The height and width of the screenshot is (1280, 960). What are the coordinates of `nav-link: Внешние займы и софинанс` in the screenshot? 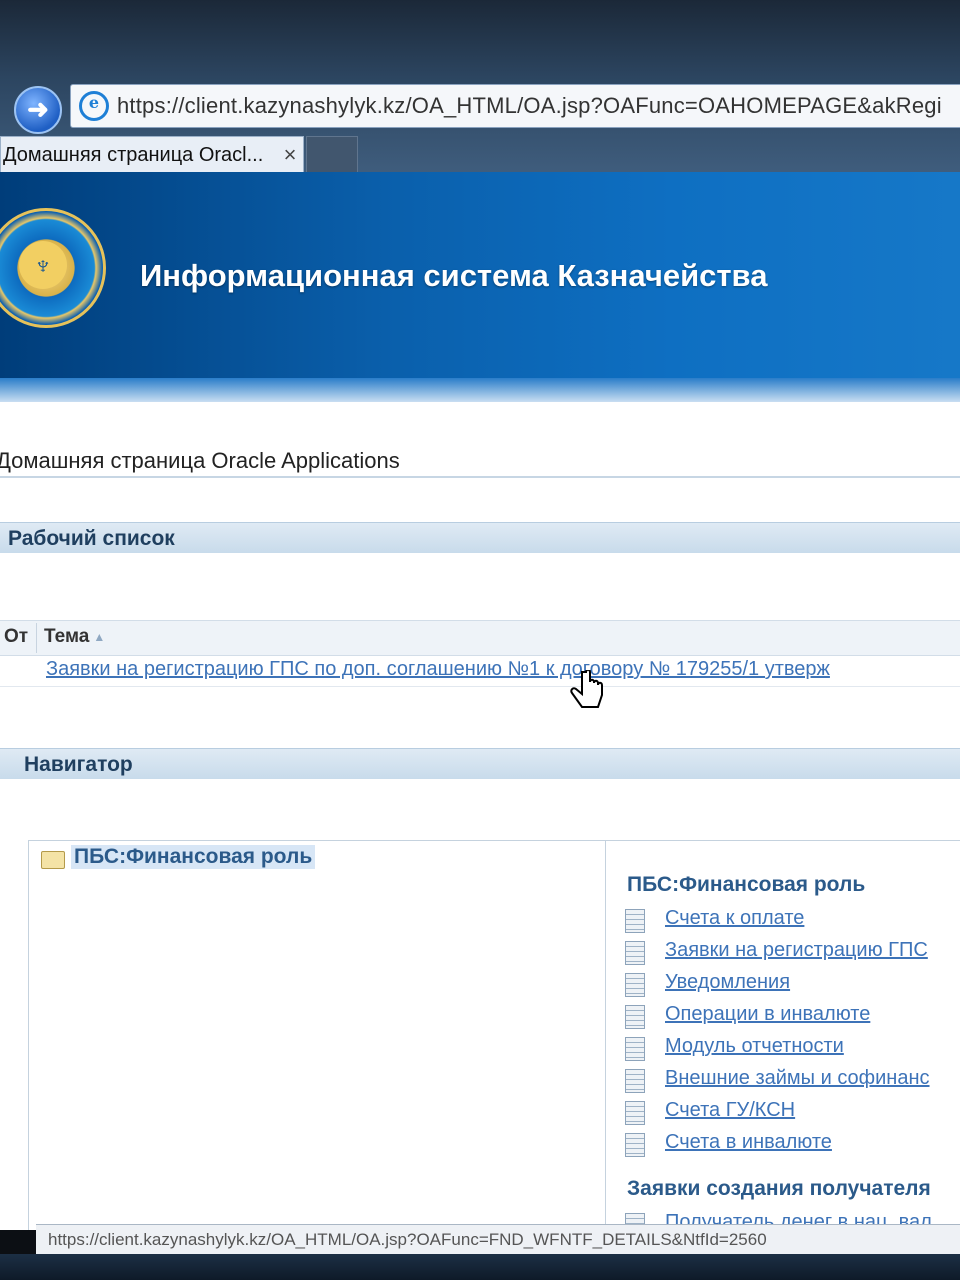 It's located at (797, 1078).